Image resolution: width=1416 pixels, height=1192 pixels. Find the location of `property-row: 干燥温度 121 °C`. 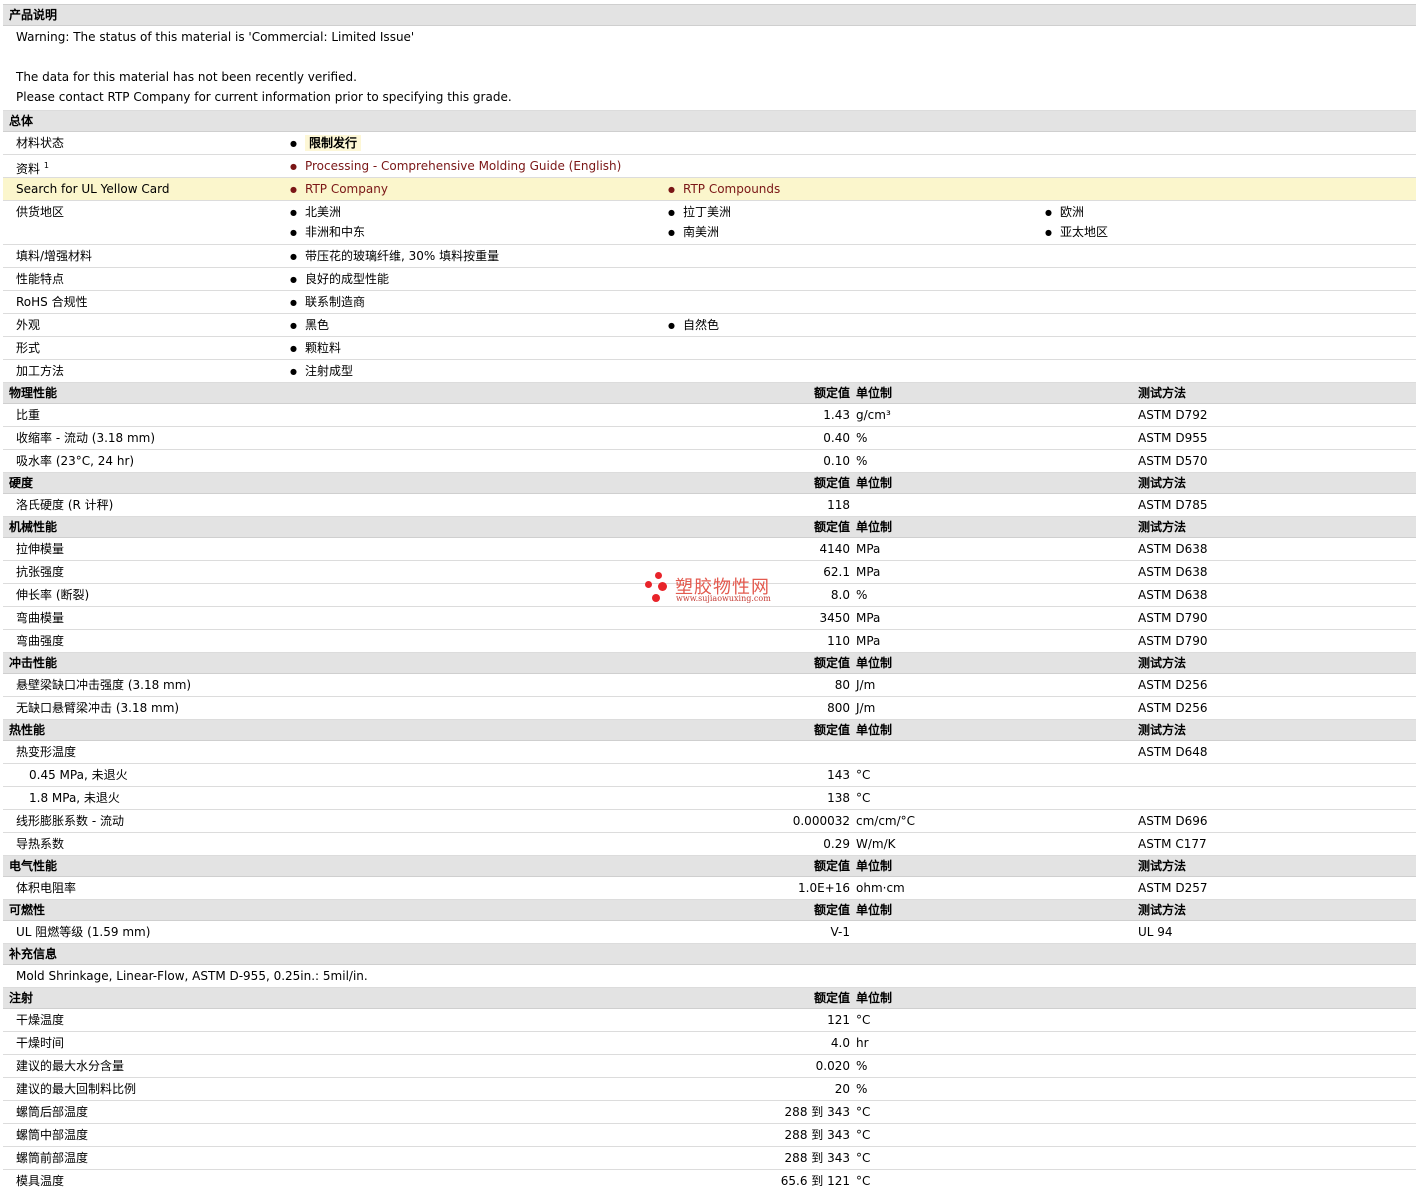

property-row: 干燥温度 121 °C is located at coordinates (709, 1020).